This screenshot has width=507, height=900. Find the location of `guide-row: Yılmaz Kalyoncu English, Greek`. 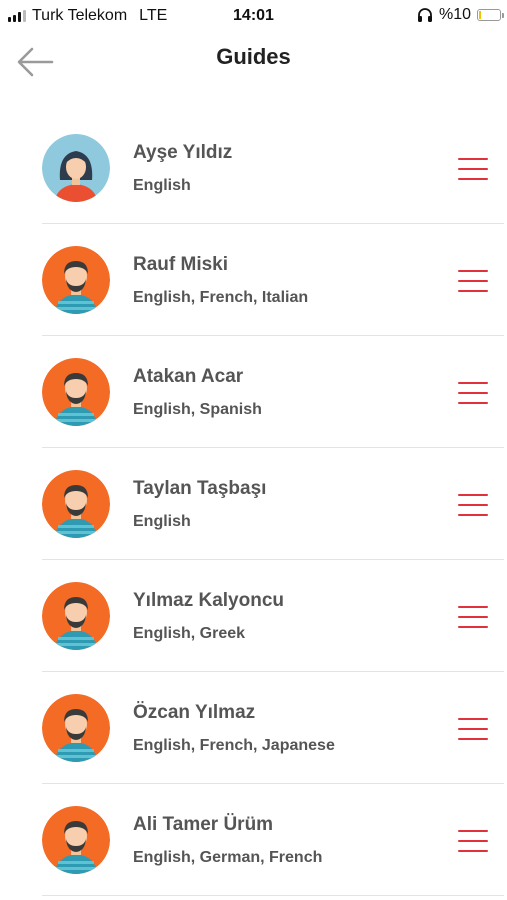

guide-row: Yılmaz Kalyoncu English, Greek is located at coordinates (273, 616).